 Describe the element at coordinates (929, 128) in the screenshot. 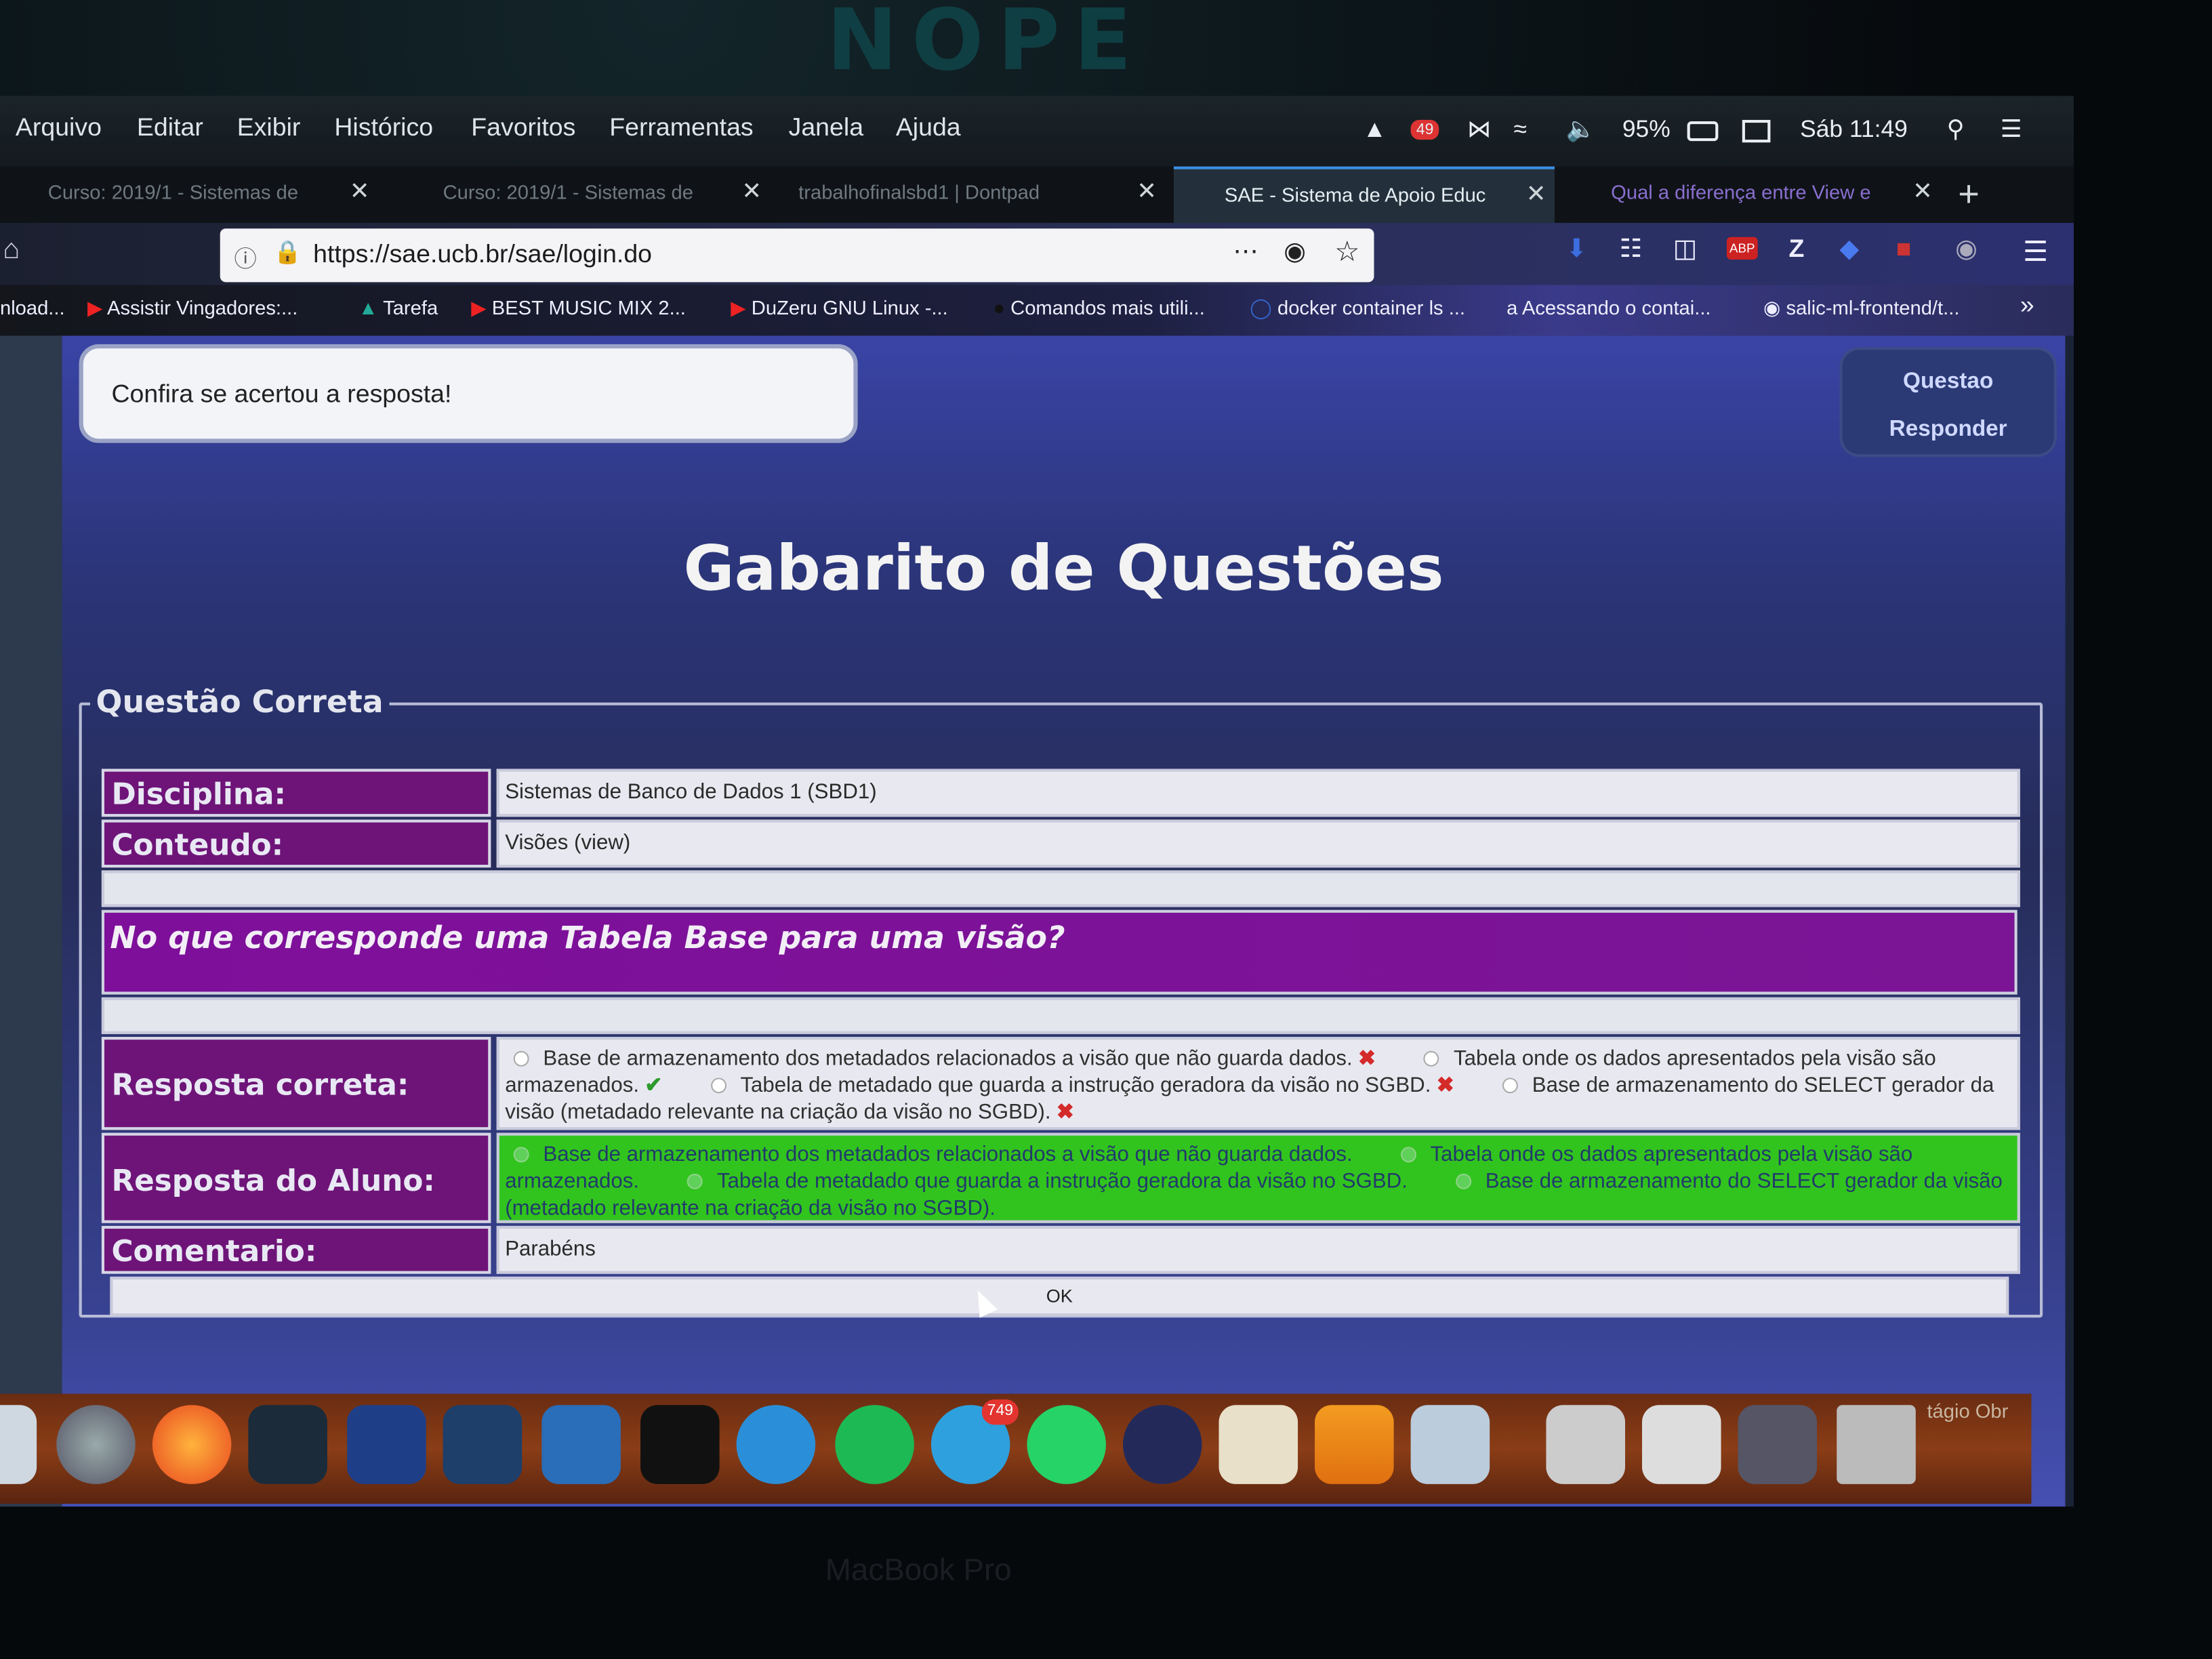

I see `menu-ajuda: Ajuda` at that location.